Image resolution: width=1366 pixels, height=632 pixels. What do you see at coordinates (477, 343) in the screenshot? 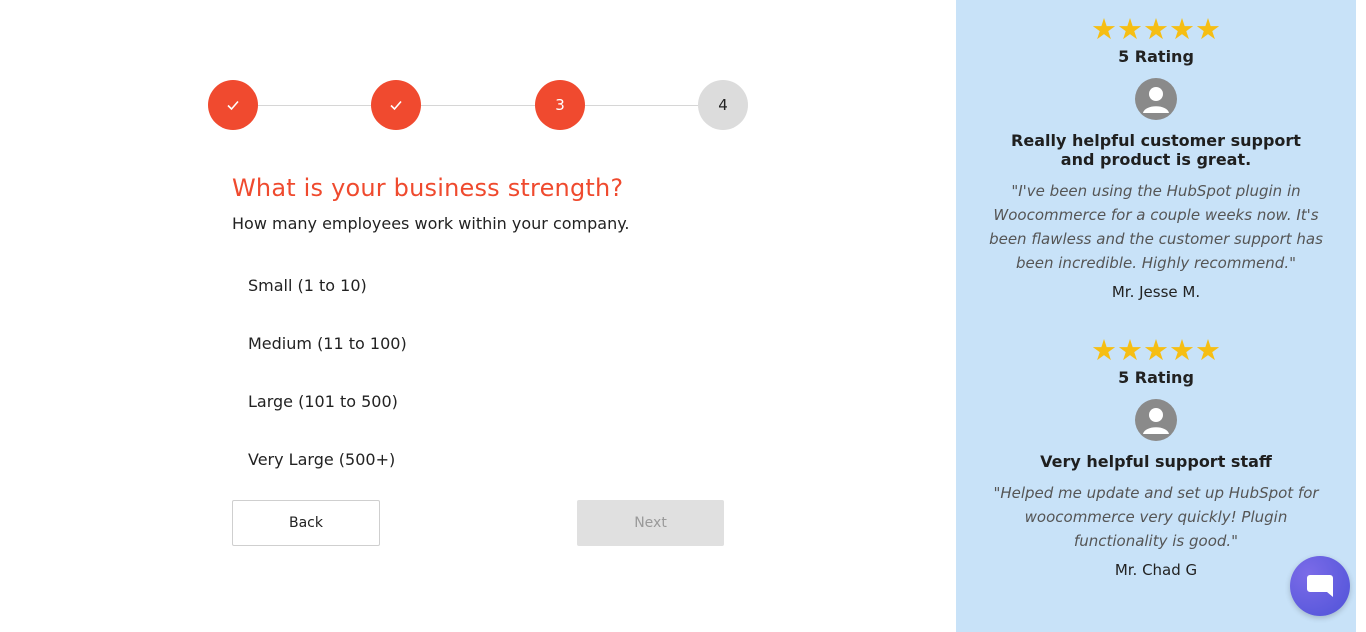
I see `option-medium: Medium (11 to 100)` at bounding box center [477, 343].